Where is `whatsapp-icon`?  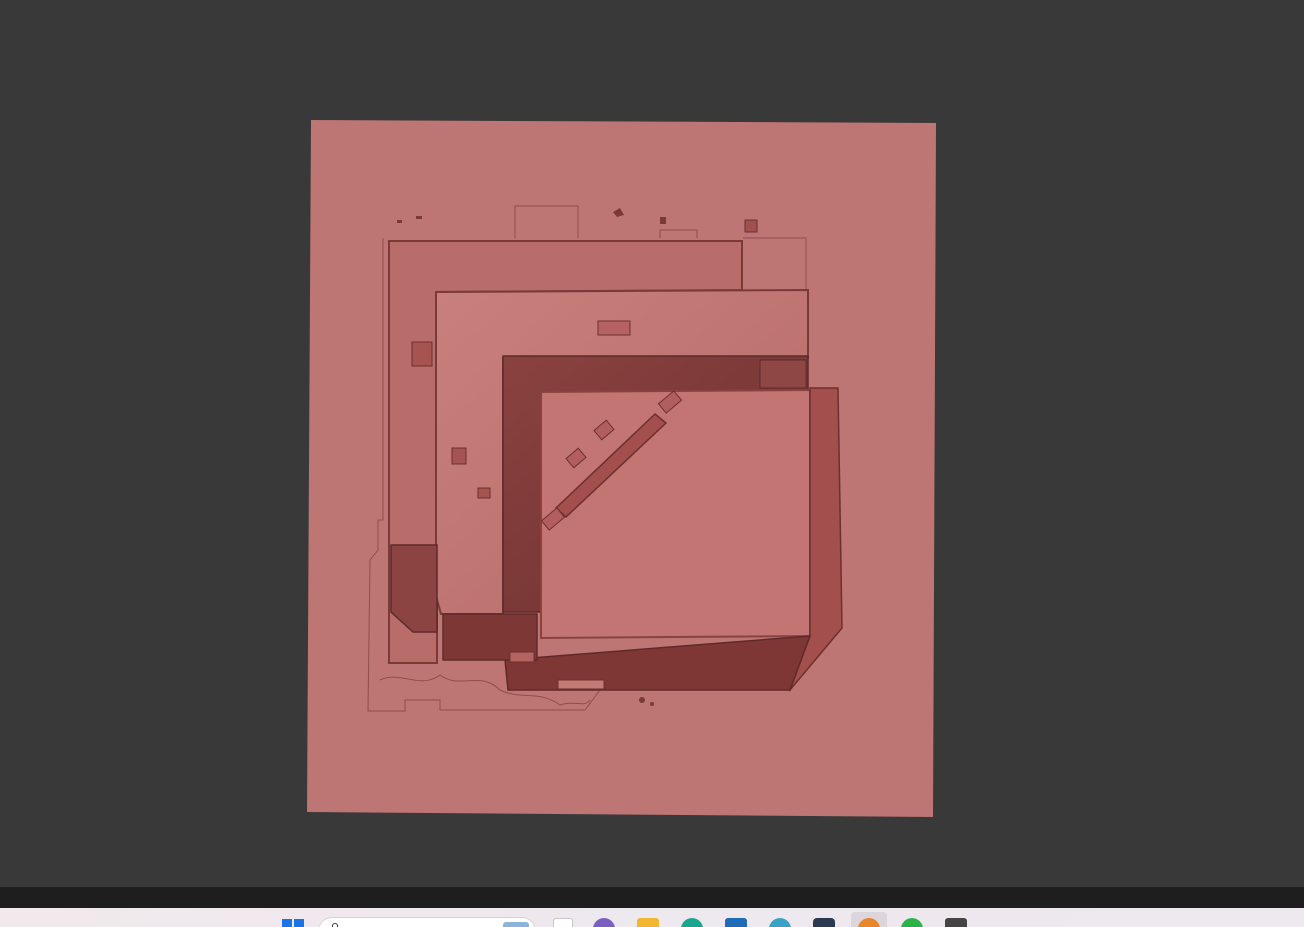
whatsapp-icon is located at coordinates (912, 922).